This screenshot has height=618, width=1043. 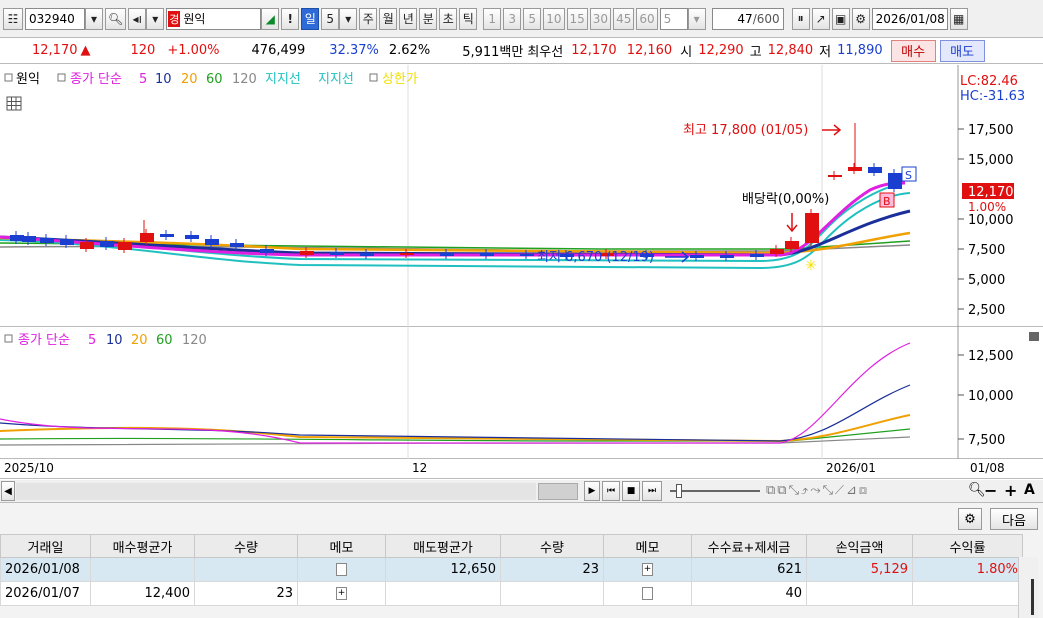 I want to click on sub-legend-ma120: 120, so click(x=194, y=340).